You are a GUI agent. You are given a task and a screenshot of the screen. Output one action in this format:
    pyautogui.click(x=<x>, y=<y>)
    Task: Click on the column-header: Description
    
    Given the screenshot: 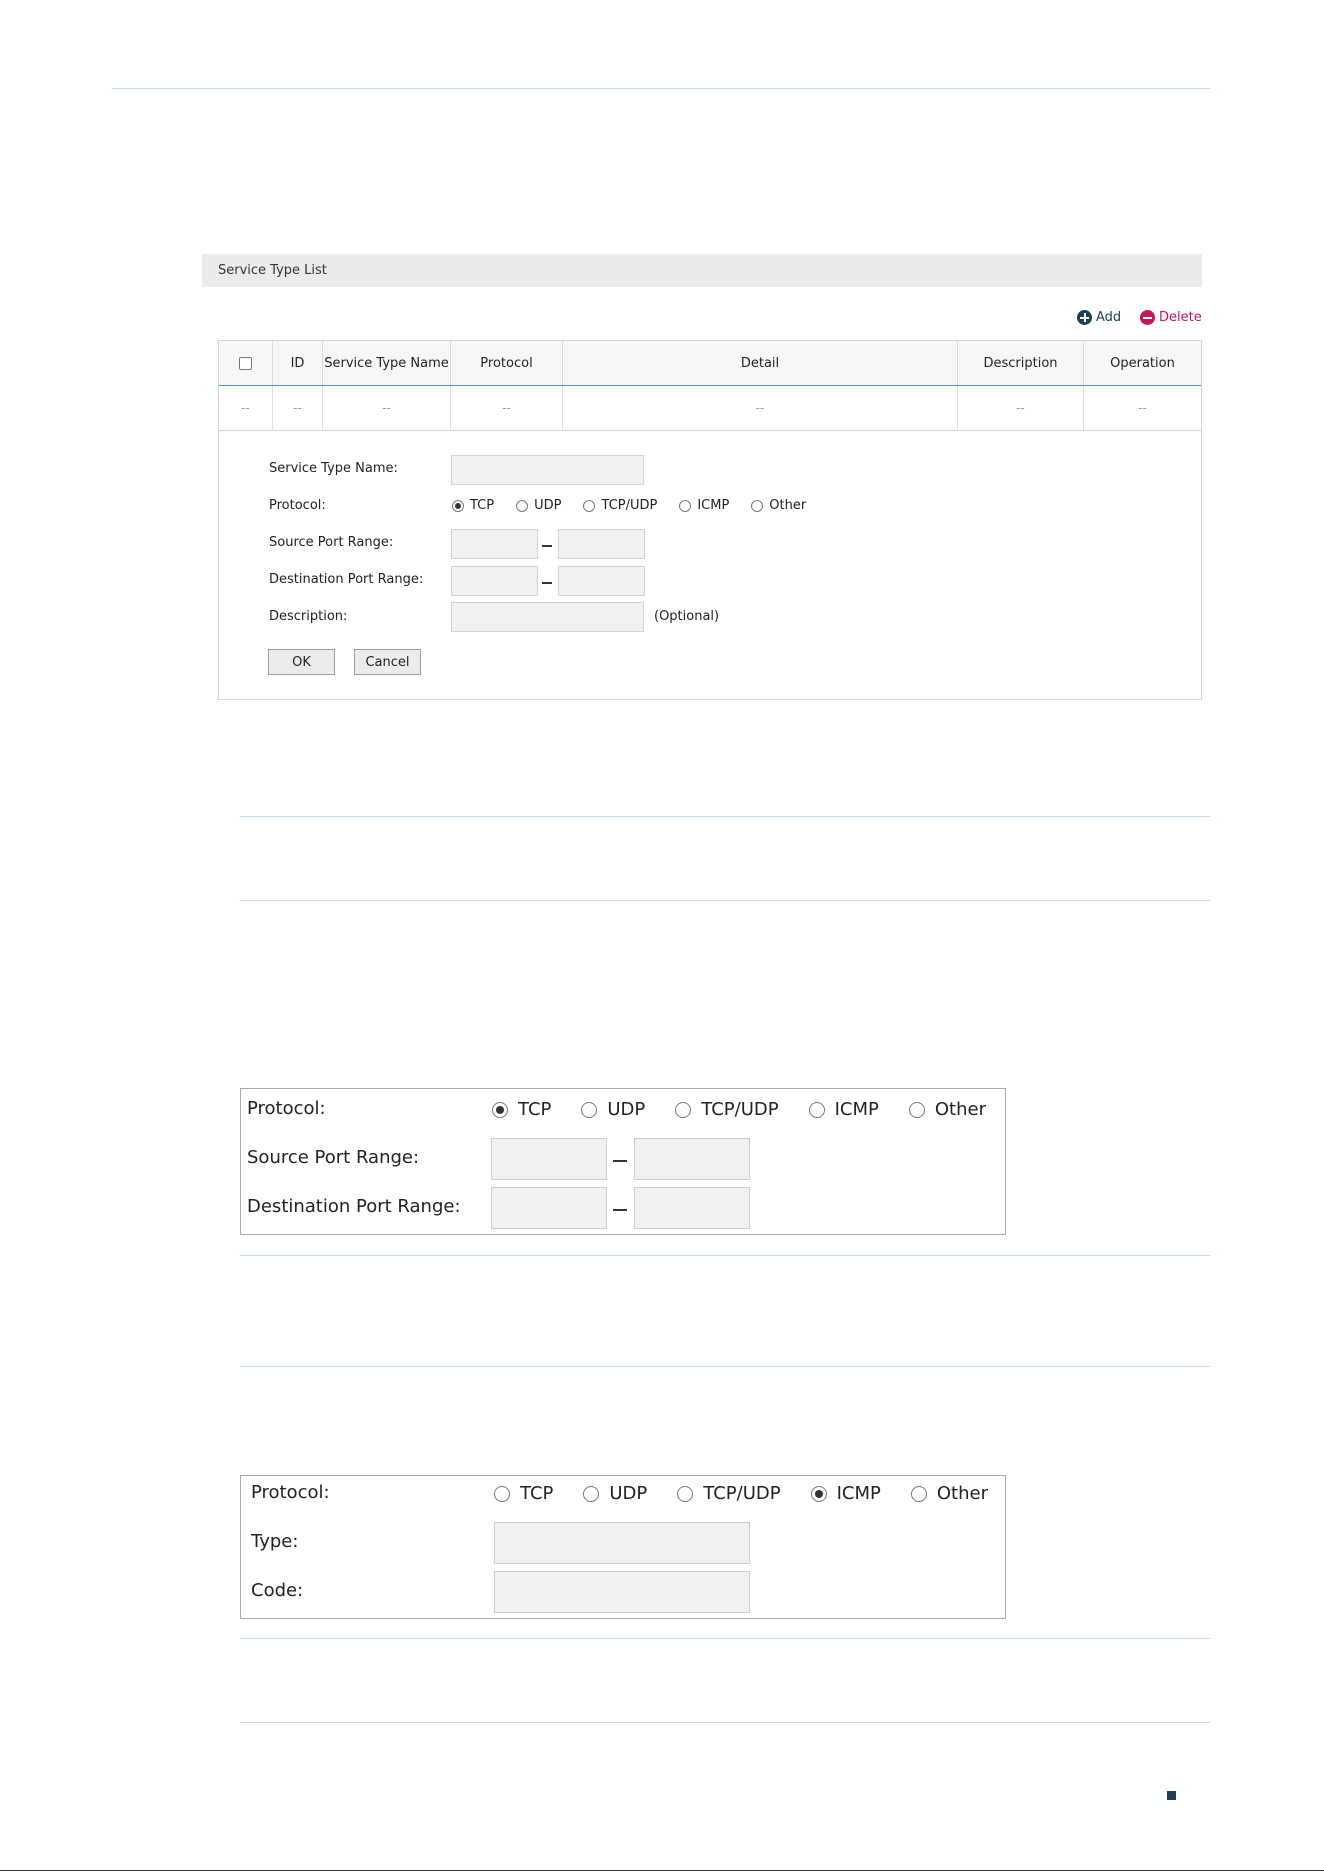 What is the action you would take?
    pyautogui.click(x=1021, y=363)
    